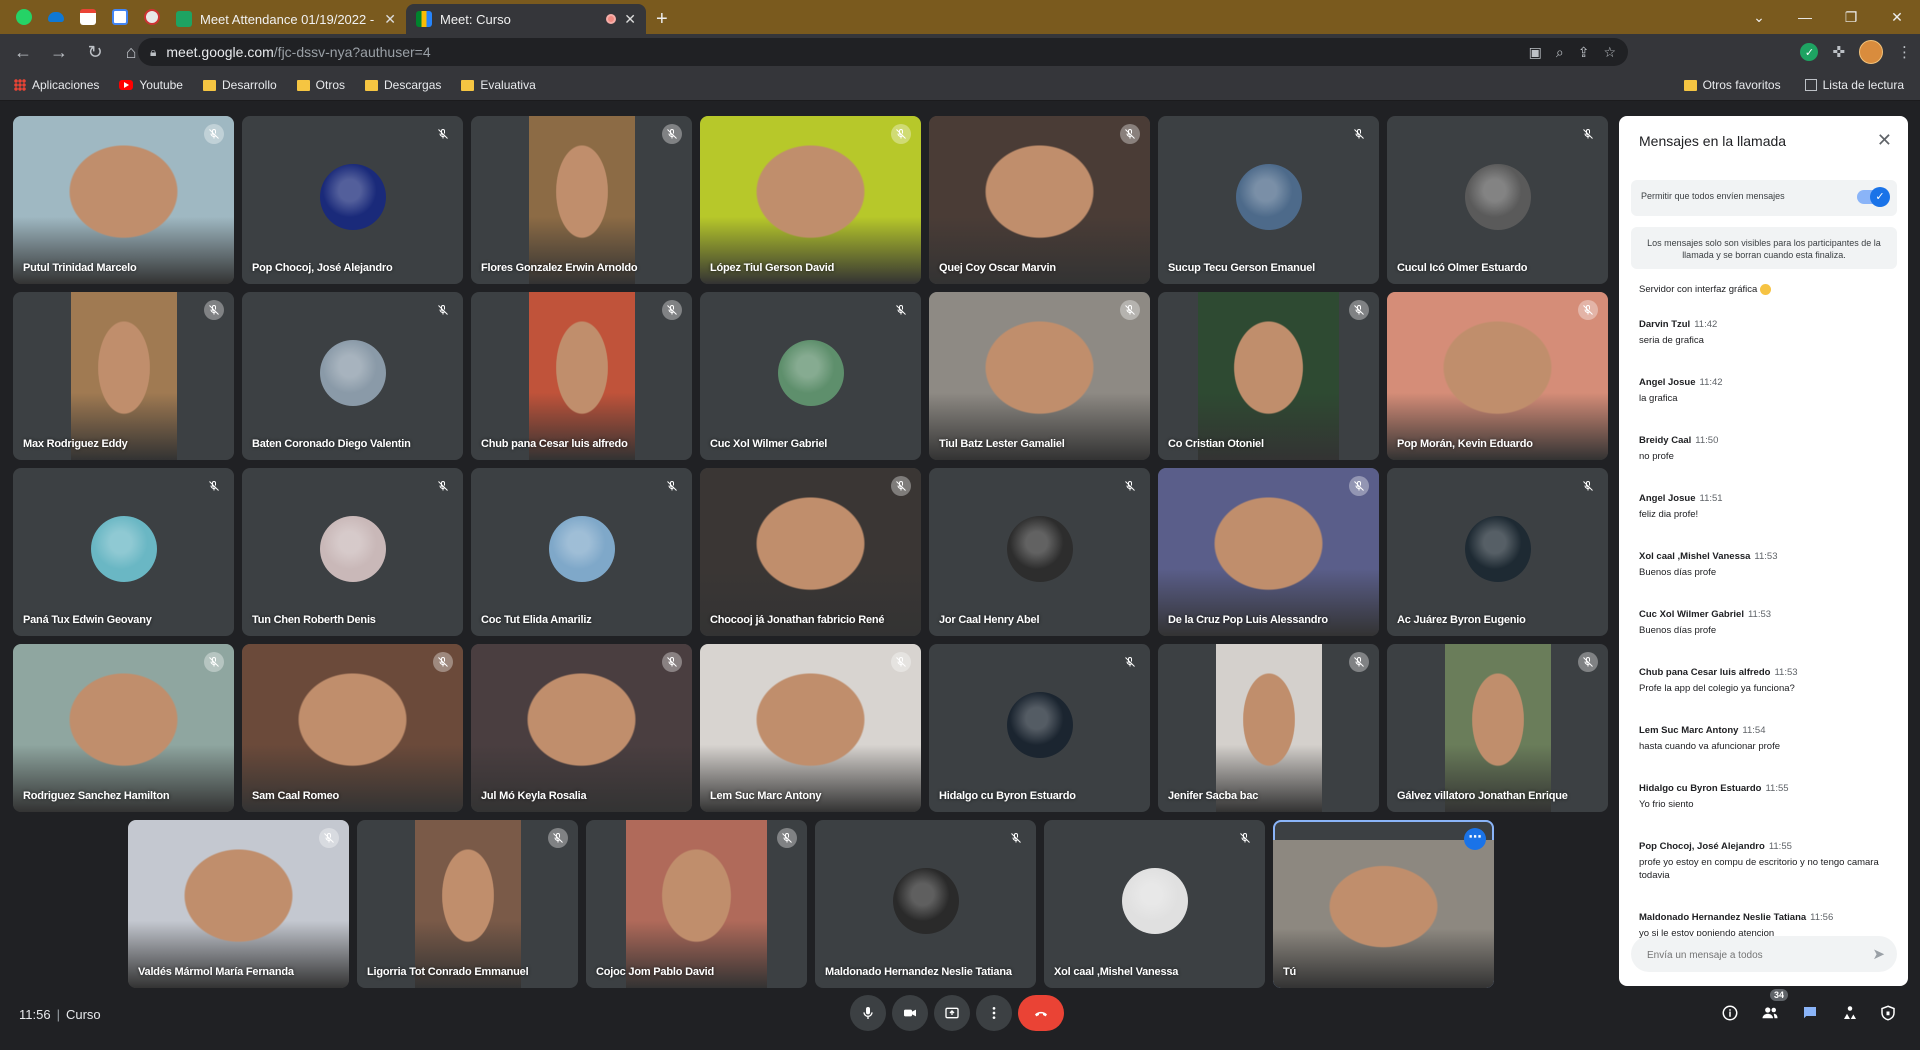  What do you see at coordinates (1805, 17) in the screenshot?
I see `minimize-button: —` at bounding box center [1805, 17].